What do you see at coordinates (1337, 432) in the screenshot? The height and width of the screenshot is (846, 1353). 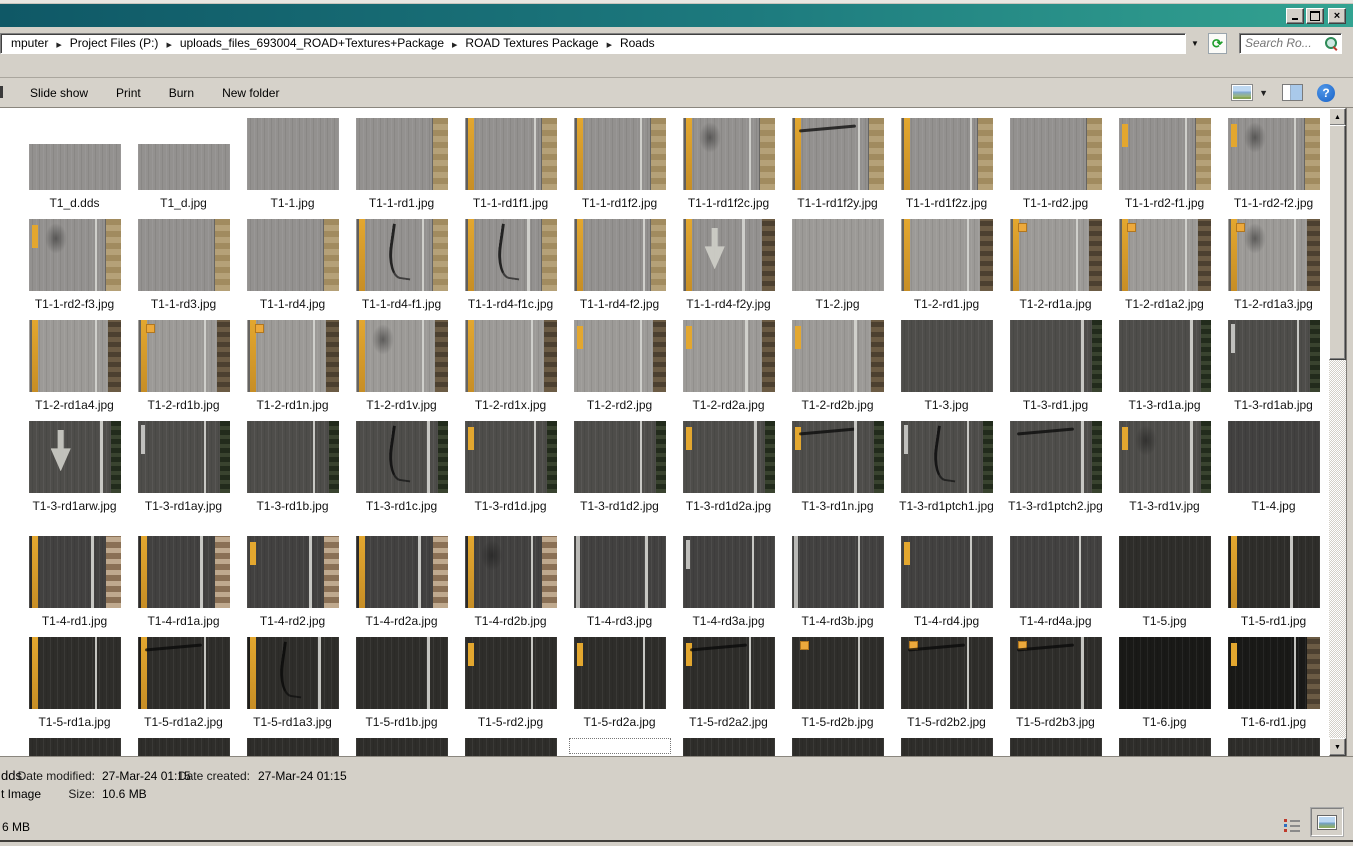 I see `vertical-scrollbar: ▲ ▼` at bounding box center [1337, 432].